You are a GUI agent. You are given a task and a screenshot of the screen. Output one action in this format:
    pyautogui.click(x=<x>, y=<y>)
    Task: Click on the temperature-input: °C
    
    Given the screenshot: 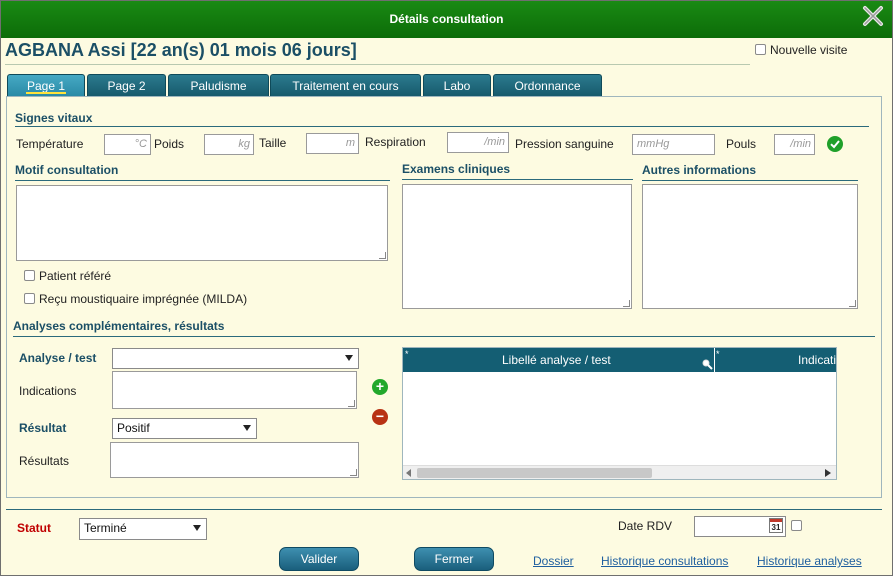 What is the action you would take?
    pyautogui.click(x=127, y=144)
    